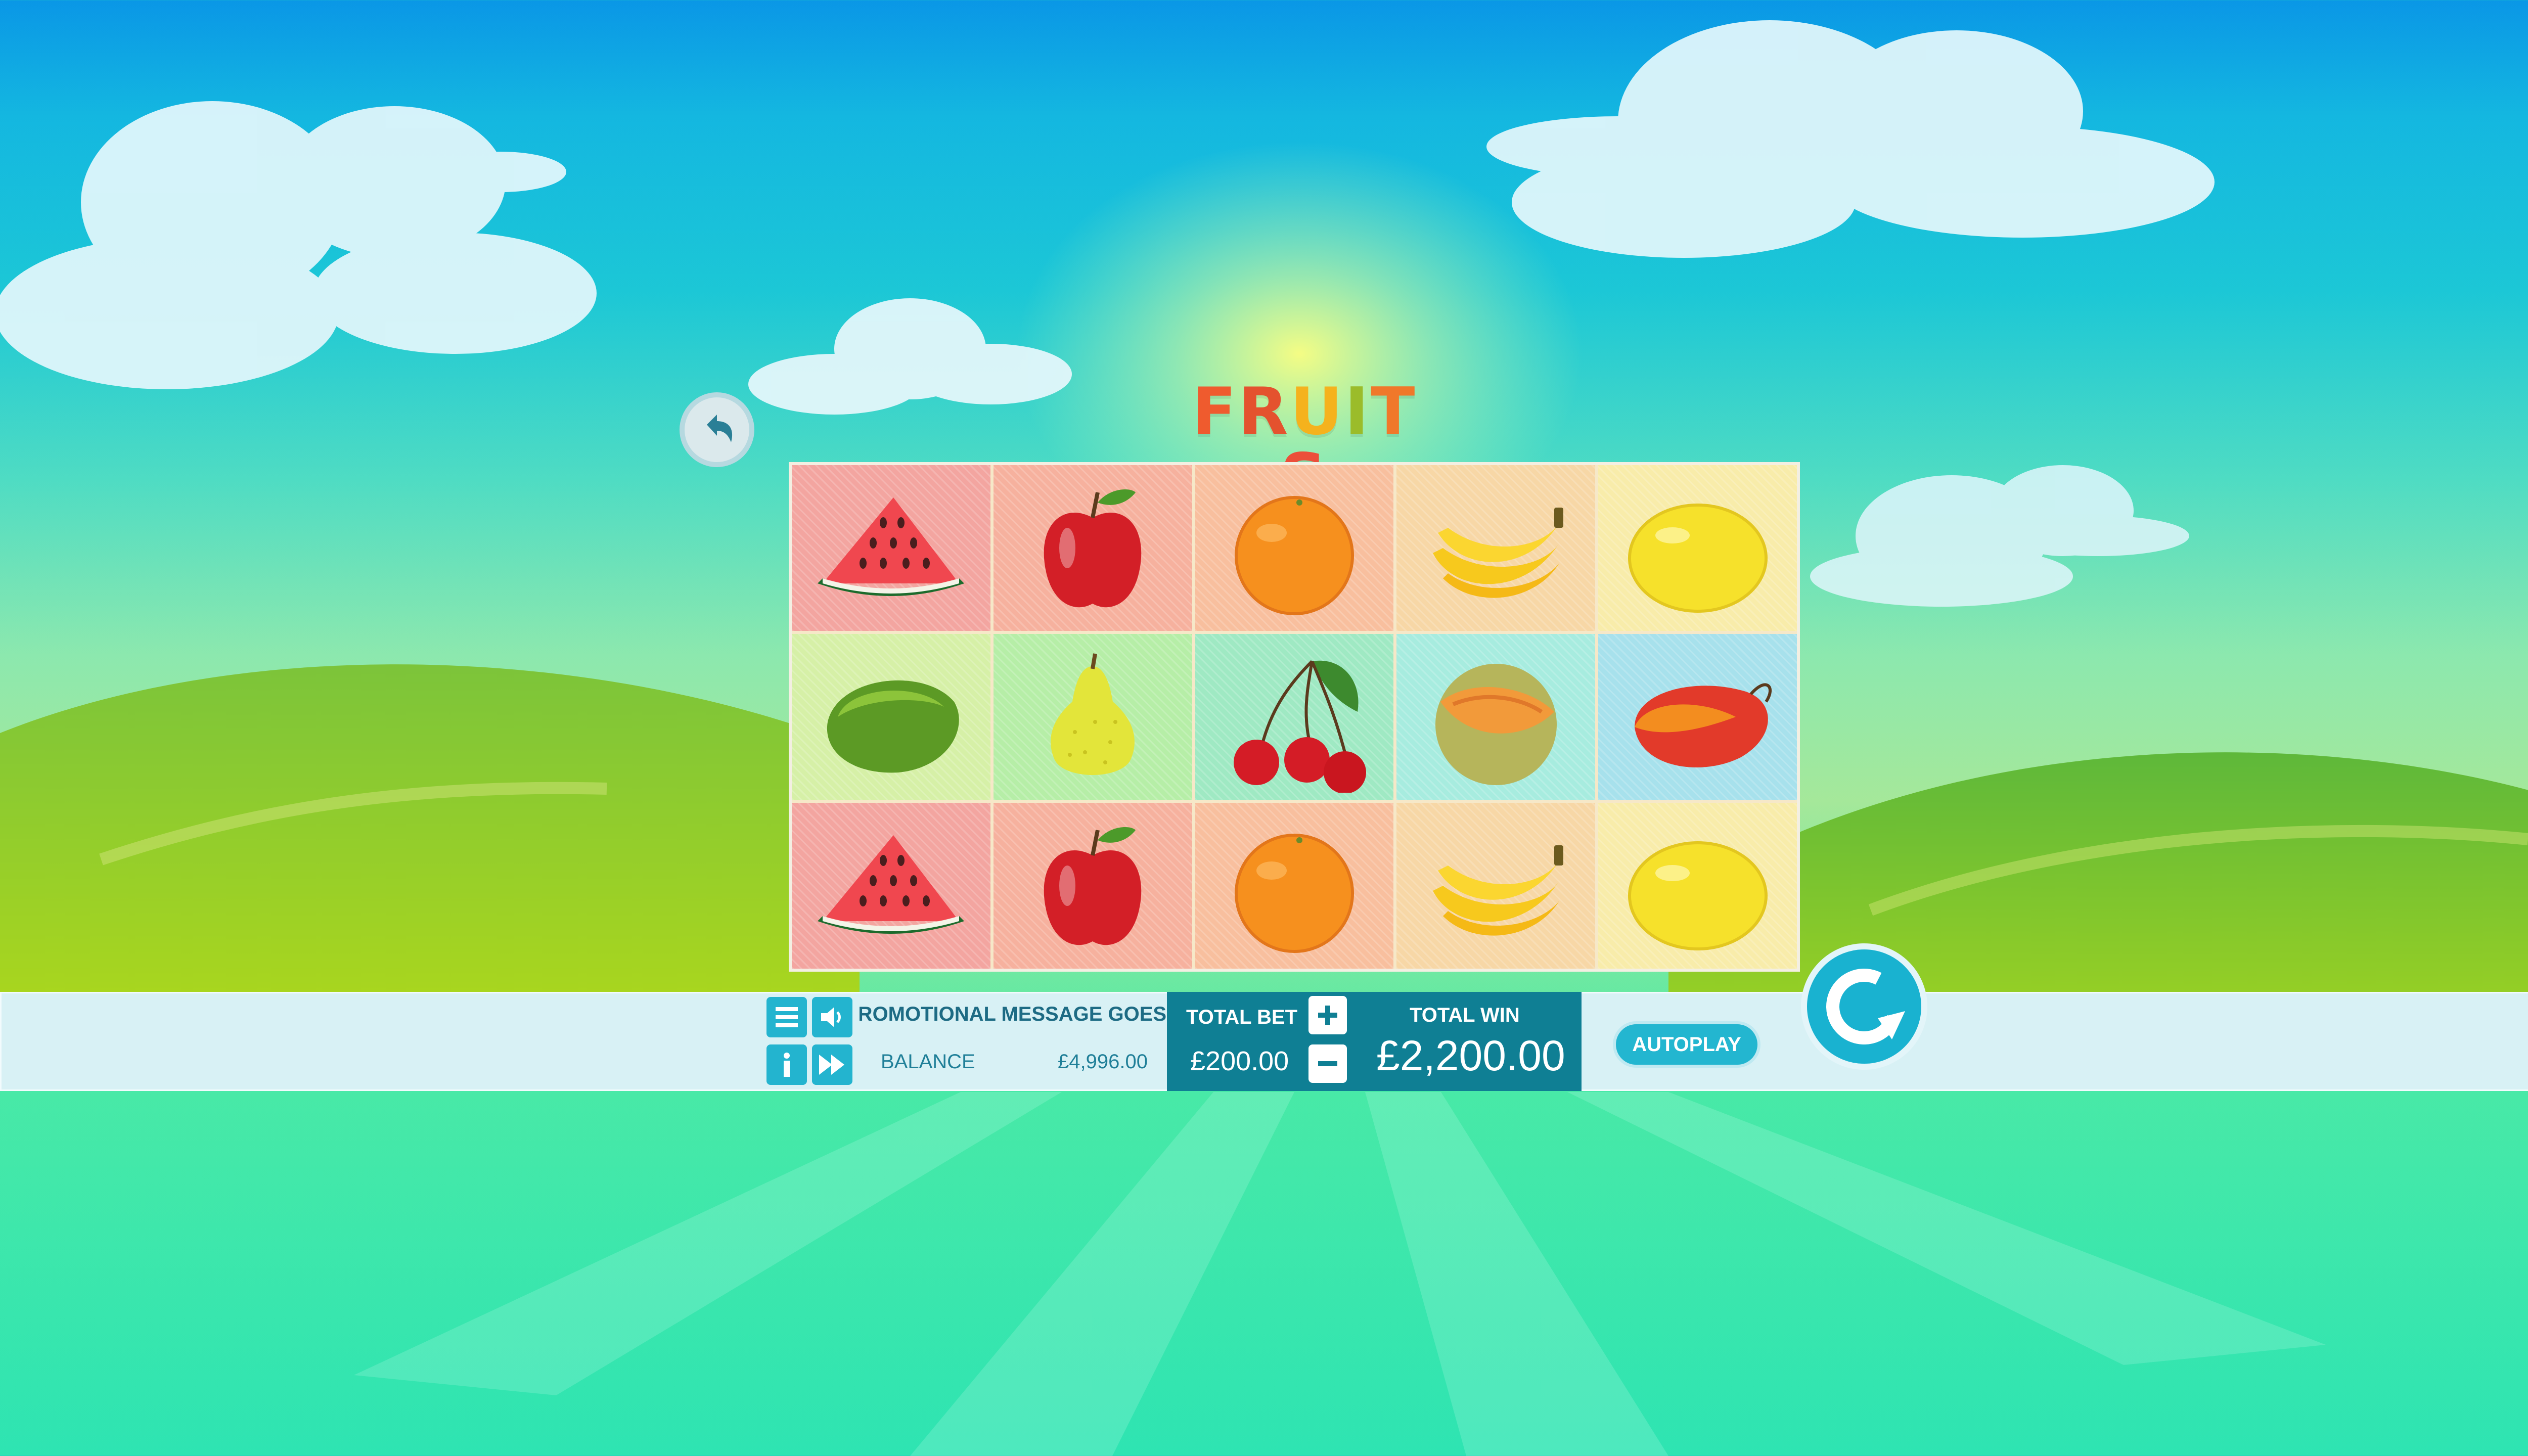 The width and height of the screenshot is (2528, 1456). I want to click on reel-grid, so click(1295, 717).